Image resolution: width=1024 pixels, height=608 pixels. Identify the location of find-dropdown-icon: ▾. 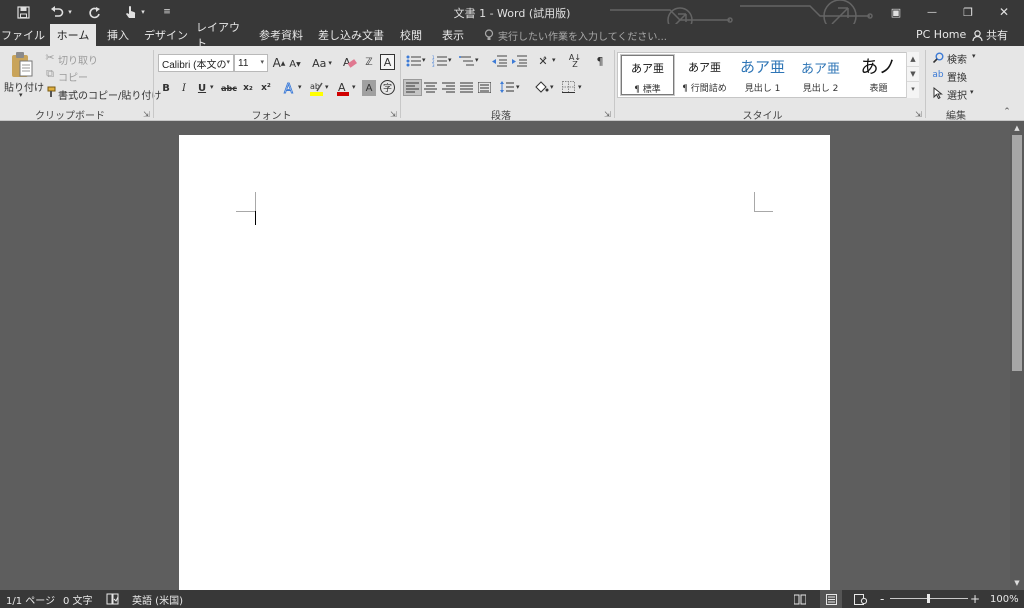
(974, 56).